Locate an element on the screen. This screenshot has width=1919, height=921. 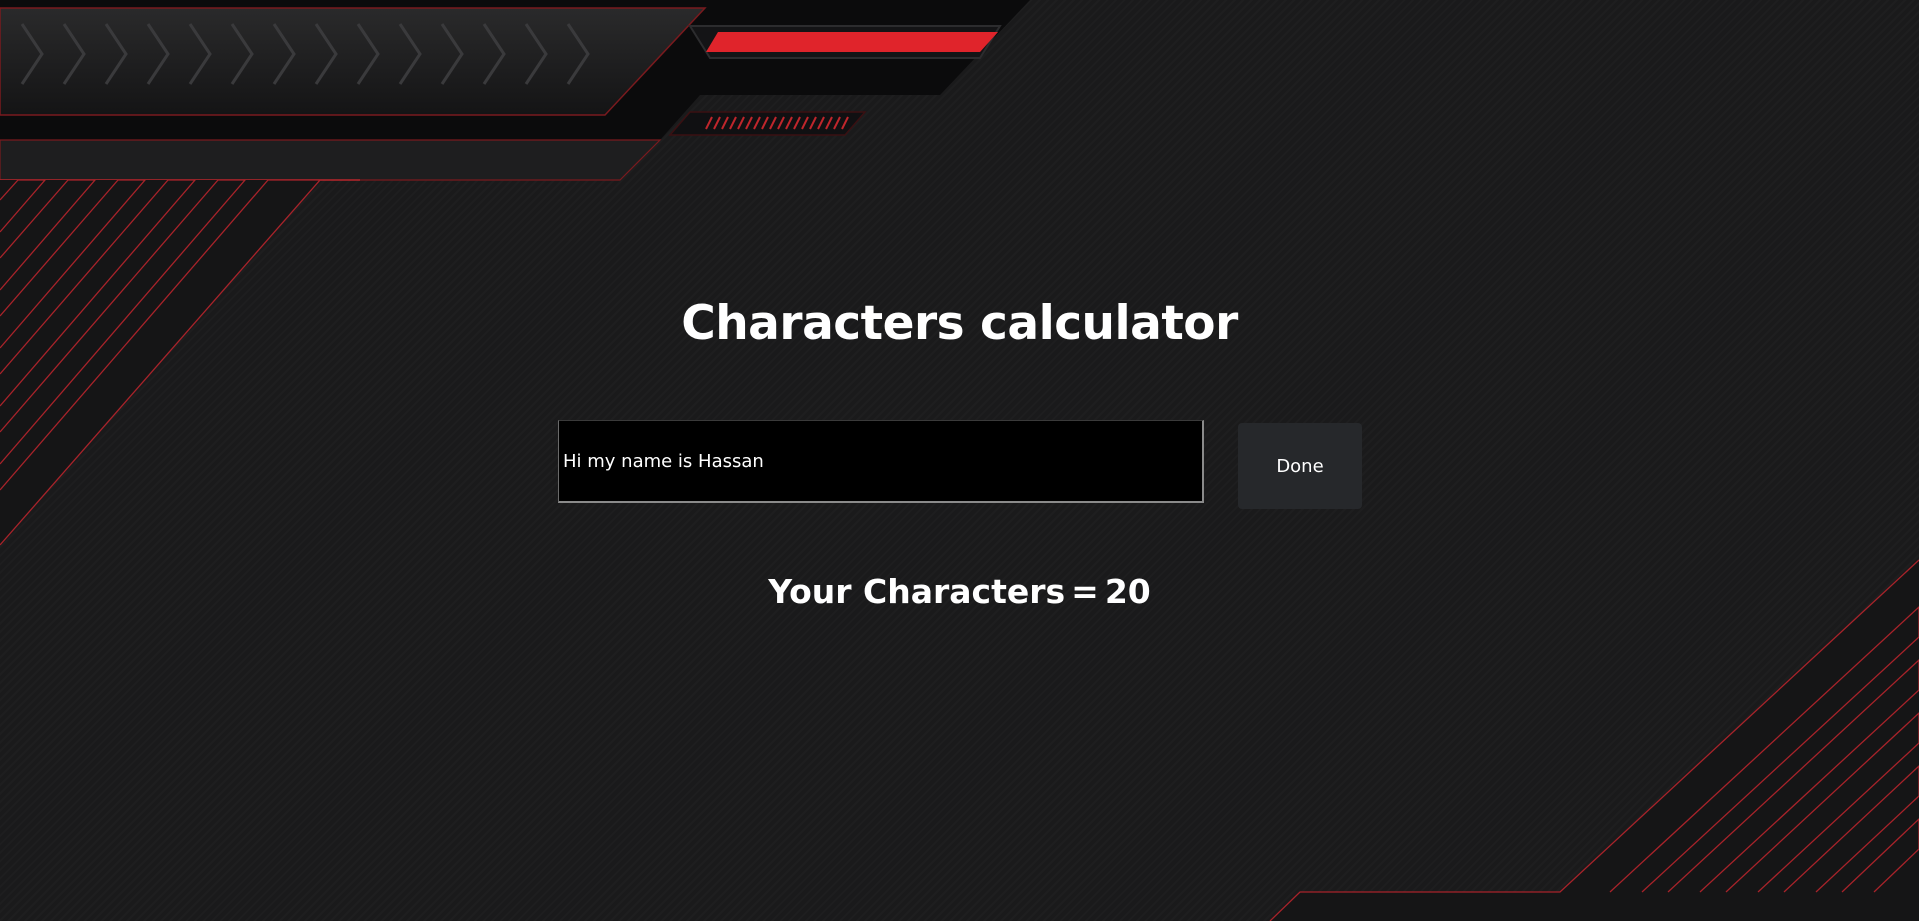
character-count-result: Your Characters = 20 is located at coordinates (959, 591).